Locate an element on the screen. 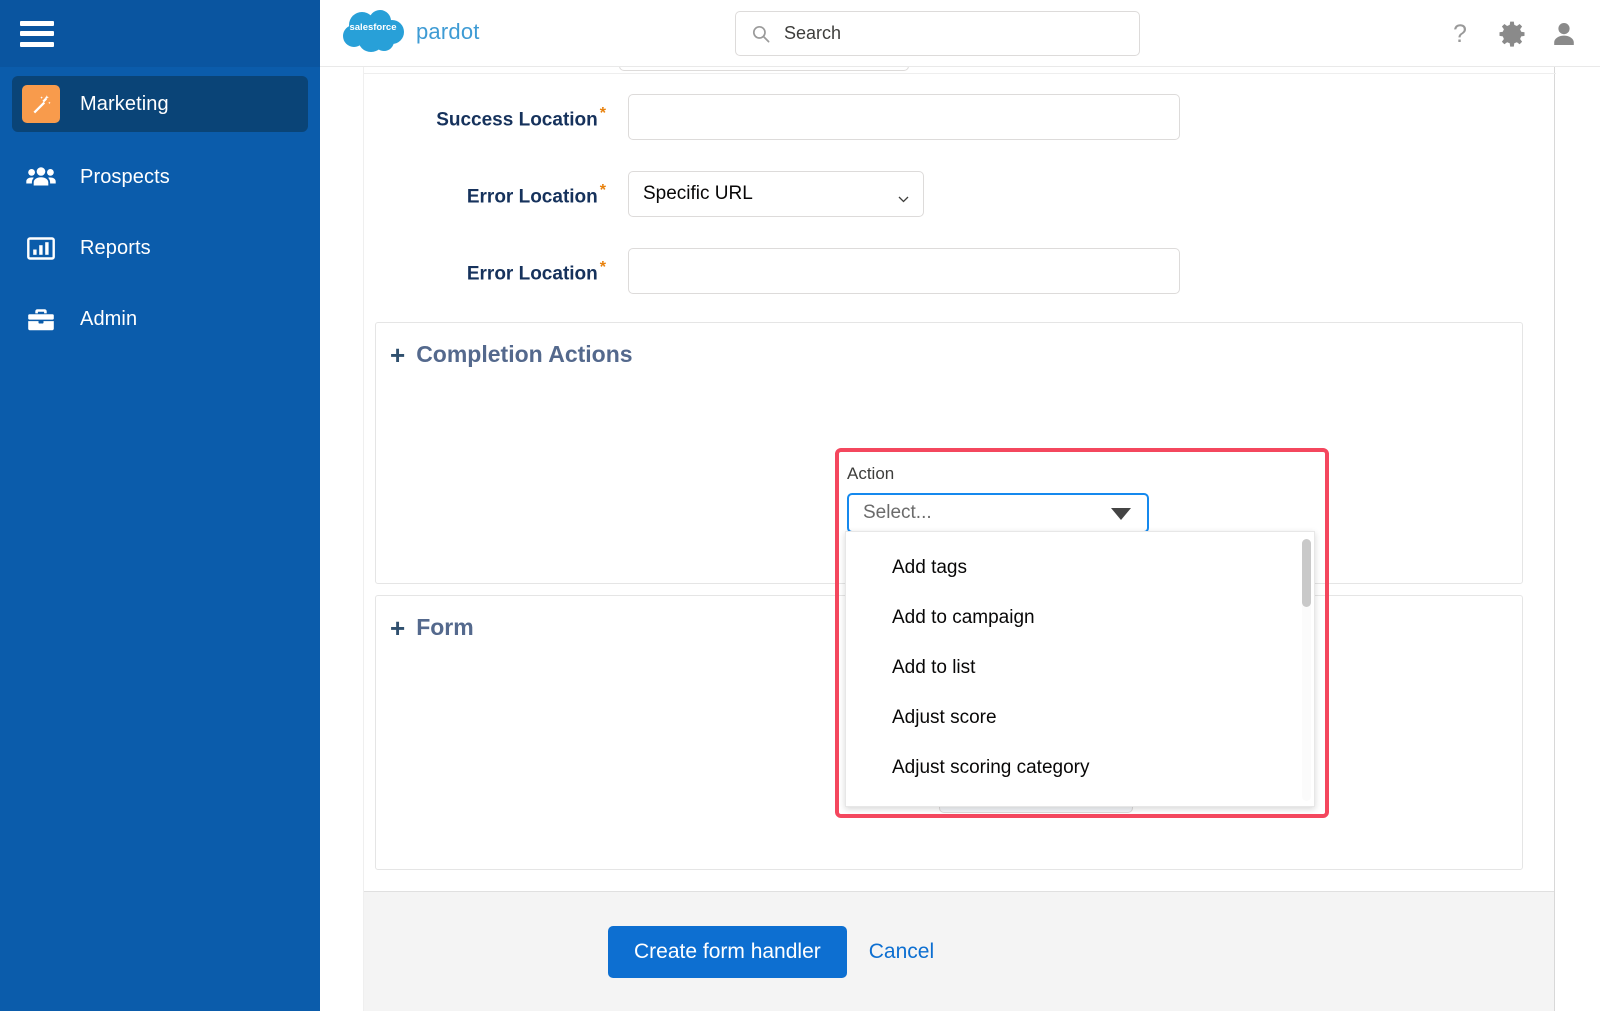 This screenshot has height=1011, width=1600. panel-title-text: Form is located at coordinates (445, 627).